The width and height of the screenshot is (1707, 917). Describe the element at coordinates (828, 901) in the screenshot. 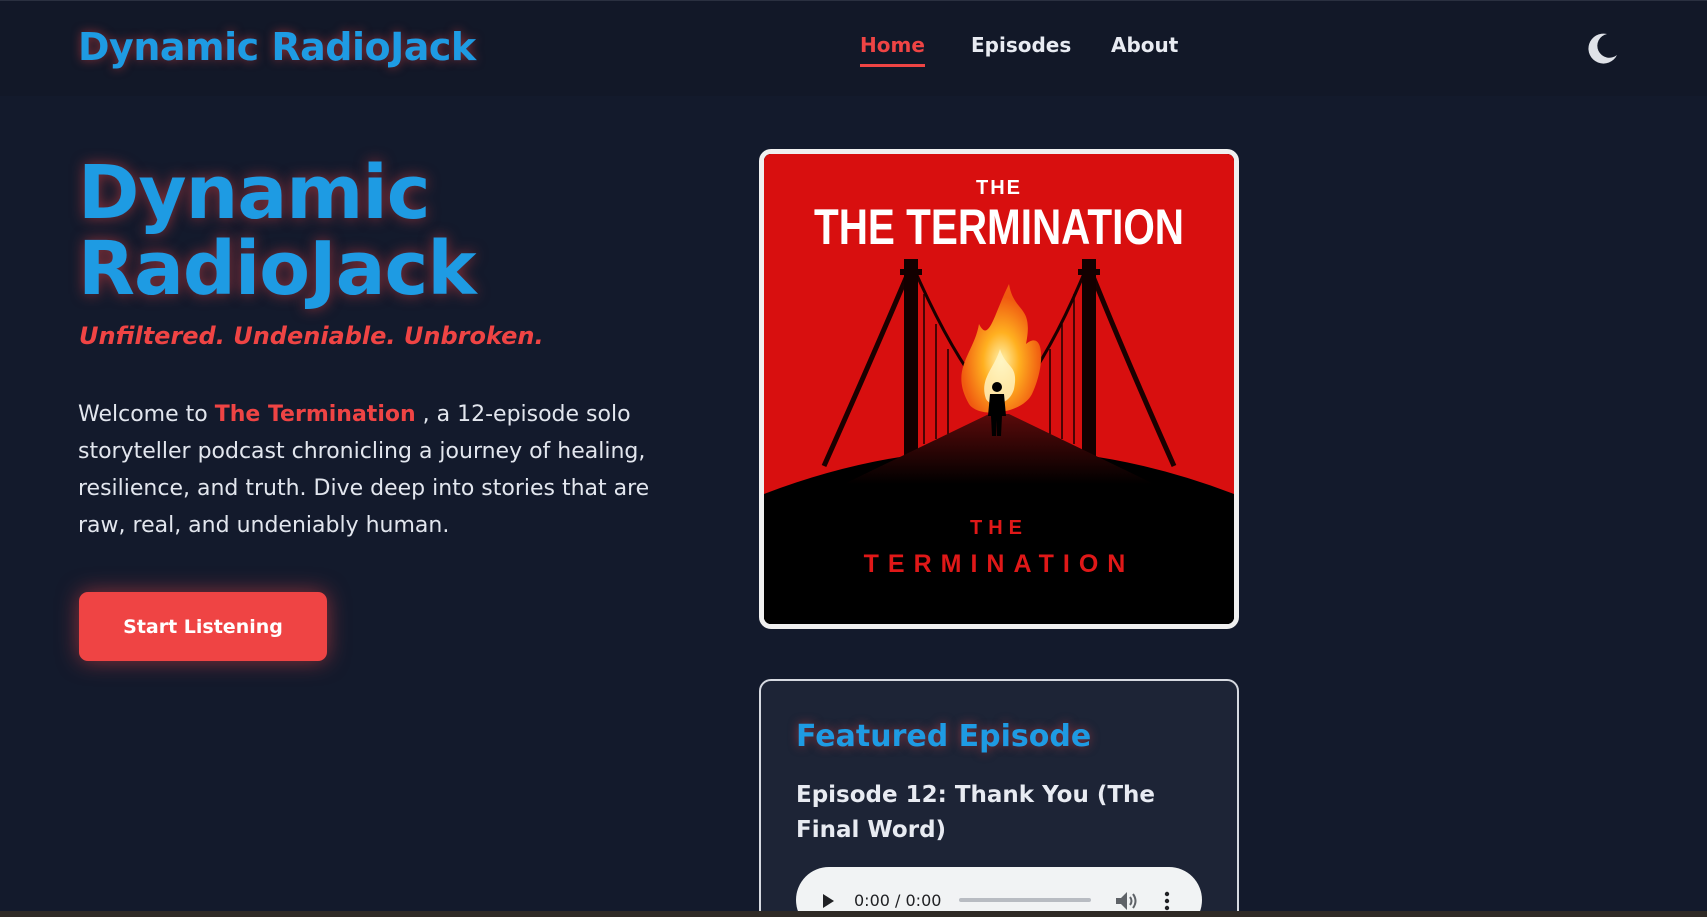

I see `play-icon` at that location.